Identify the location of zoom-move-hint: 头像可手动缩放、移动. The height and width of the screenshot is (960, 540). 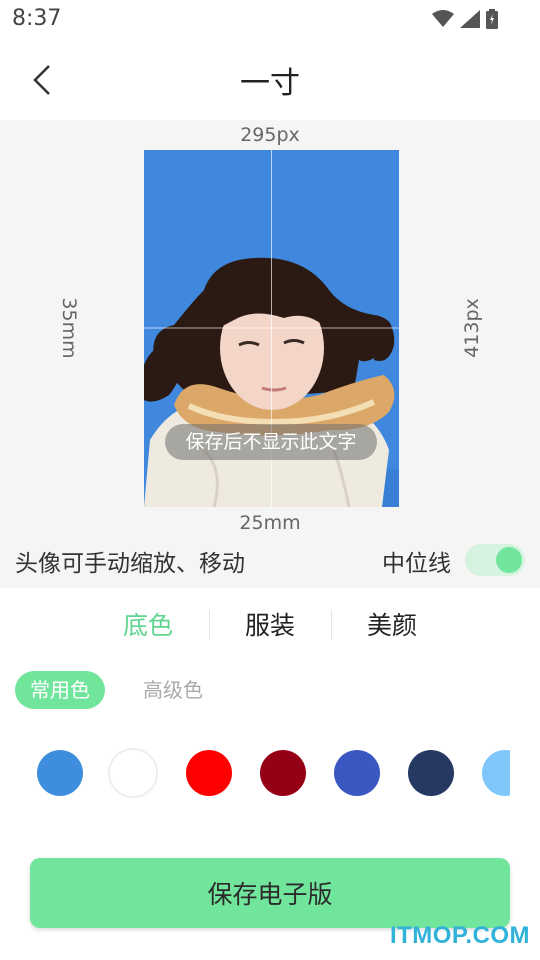
(130, 564).